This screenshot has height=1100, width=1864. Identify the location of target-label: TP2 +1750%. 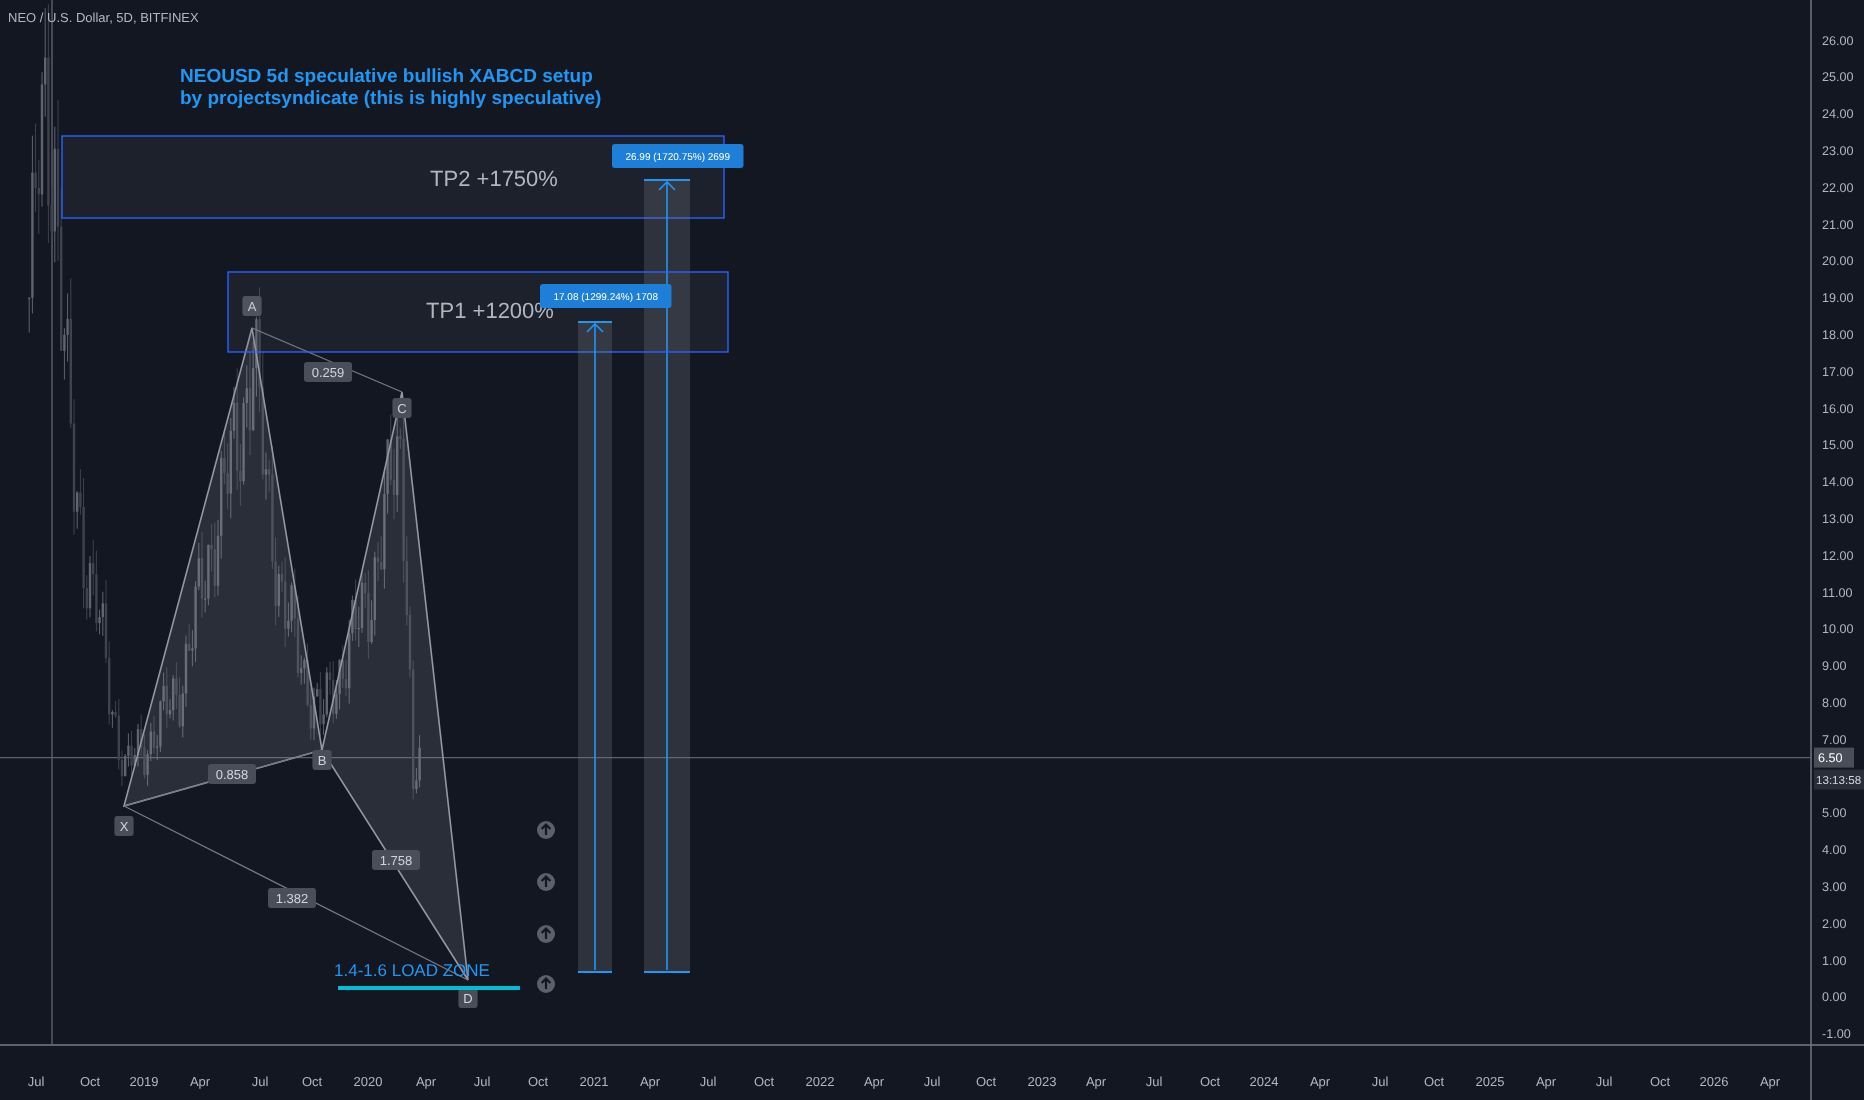
(494, 180).